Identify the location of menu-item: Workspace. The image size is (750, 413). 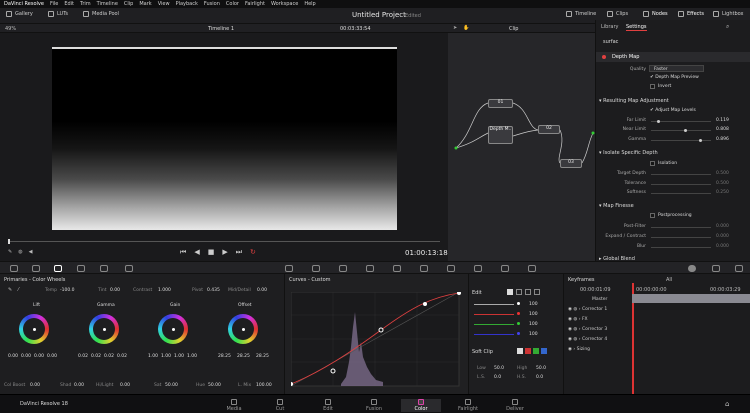
(284, 4).